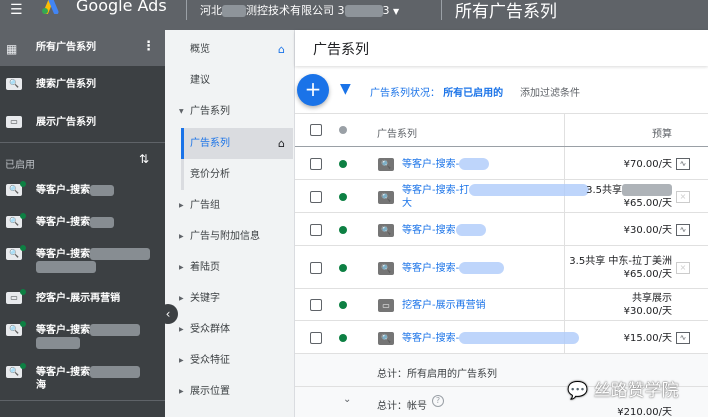 The width and height of the screenshot is (708, 418). Describe the element at coordinates (200, 49) in the screenshot. I see `nav-label: 概览` at that location.